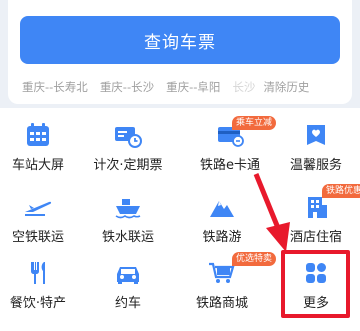 The width and height of the screenshot is (360, 331). Describe the element at coordinates (128, 289) in the screenshot. I see `grid-item-car: 约车` at that location.